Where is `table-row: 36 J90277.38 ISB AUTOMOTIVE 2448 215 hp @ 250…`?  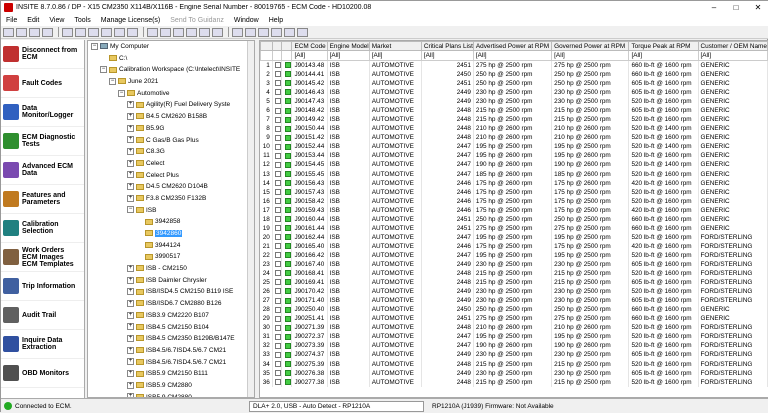 table-row: 36 J90277.38 ISB AUTOMOTIVE 2448 215 hp @ 250… is located at coordinates (514, 382).